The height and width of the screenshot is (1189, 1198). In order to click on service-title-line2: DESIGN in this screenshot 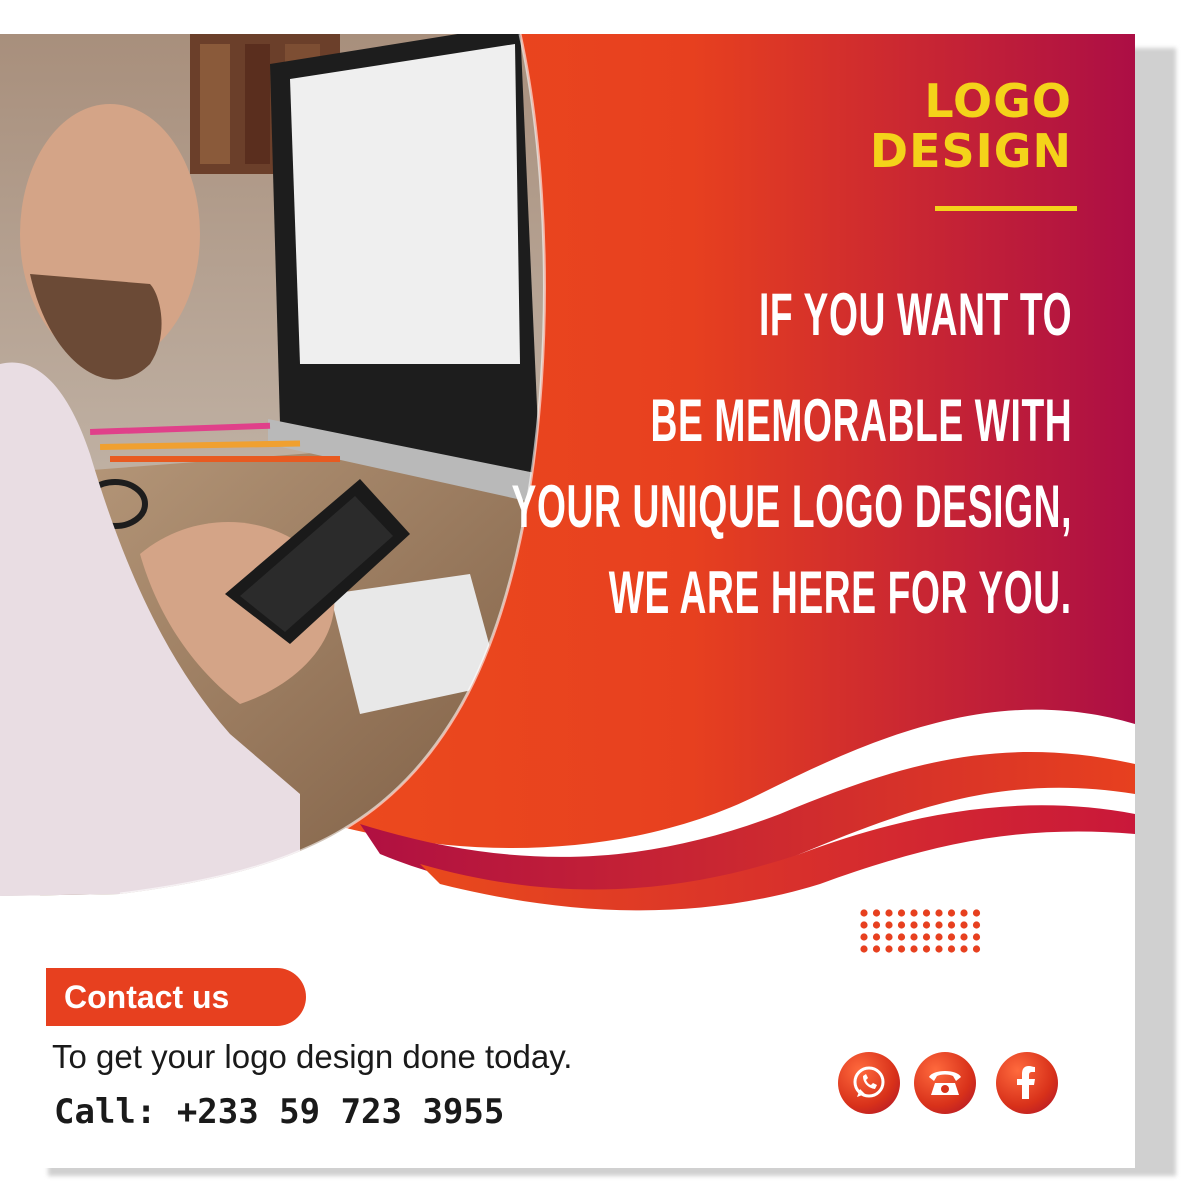, I will do `click(970, 151)`.